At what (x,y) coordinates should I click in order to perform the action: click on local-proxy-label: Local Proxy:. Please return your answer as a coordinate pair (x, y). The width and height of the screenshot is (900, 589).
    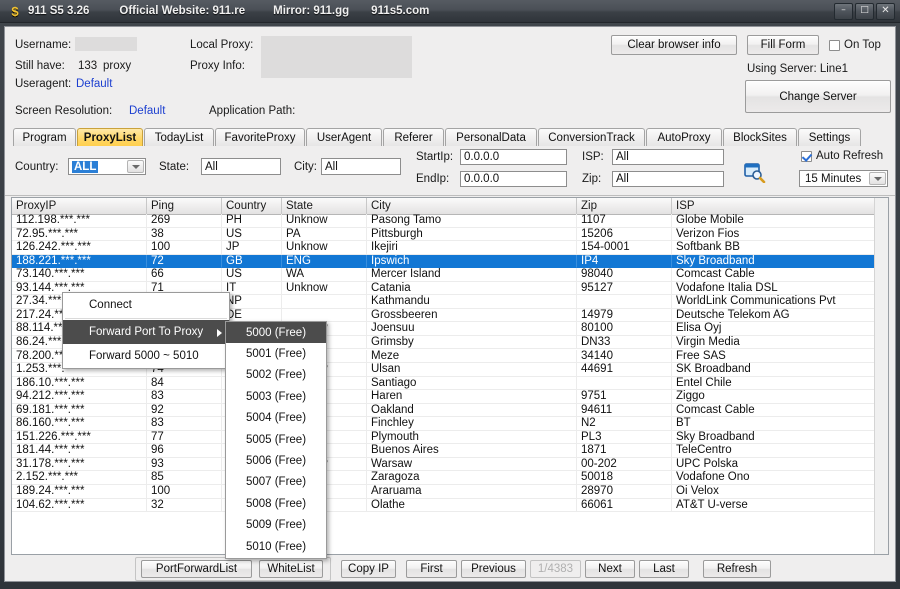
    Looking at the image, I should click on (222, 45).